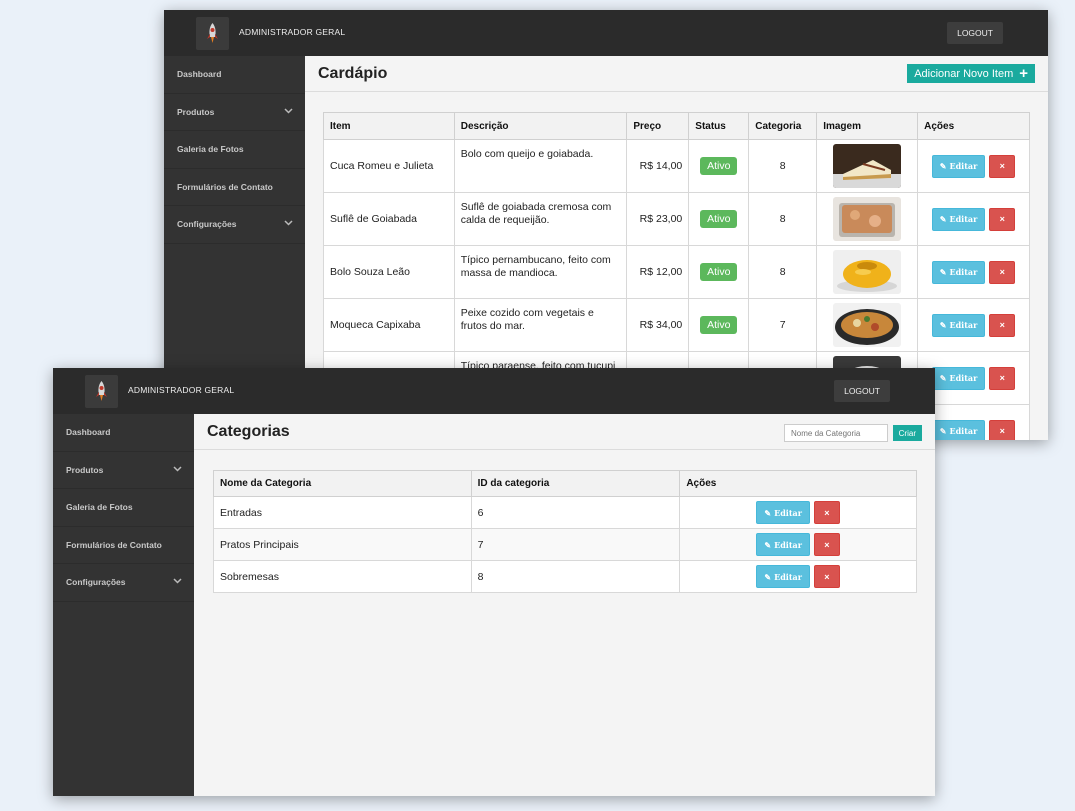 The height and width of the screenshot is (811, 1075). What do you see at coordinates (783, 325) in the screenshot?
I see `item-category: 7` at bounding box center [783, 325].